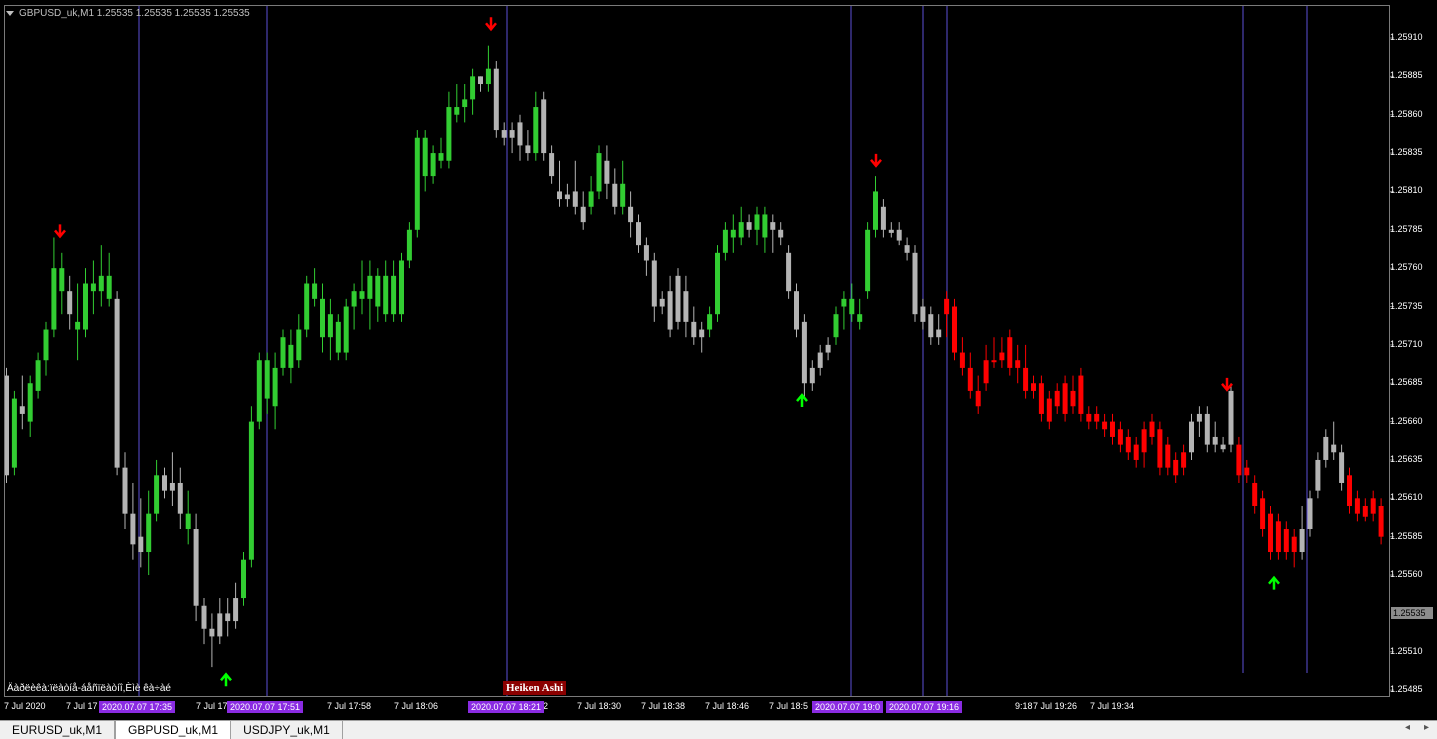 Image resolution: width=1437 pixels, height=739 pixels. What do you see at coordinates (1406, 37) in the screenshot?
I see `price-tick-label: 1.25910` at bounding box center [1406, 37].